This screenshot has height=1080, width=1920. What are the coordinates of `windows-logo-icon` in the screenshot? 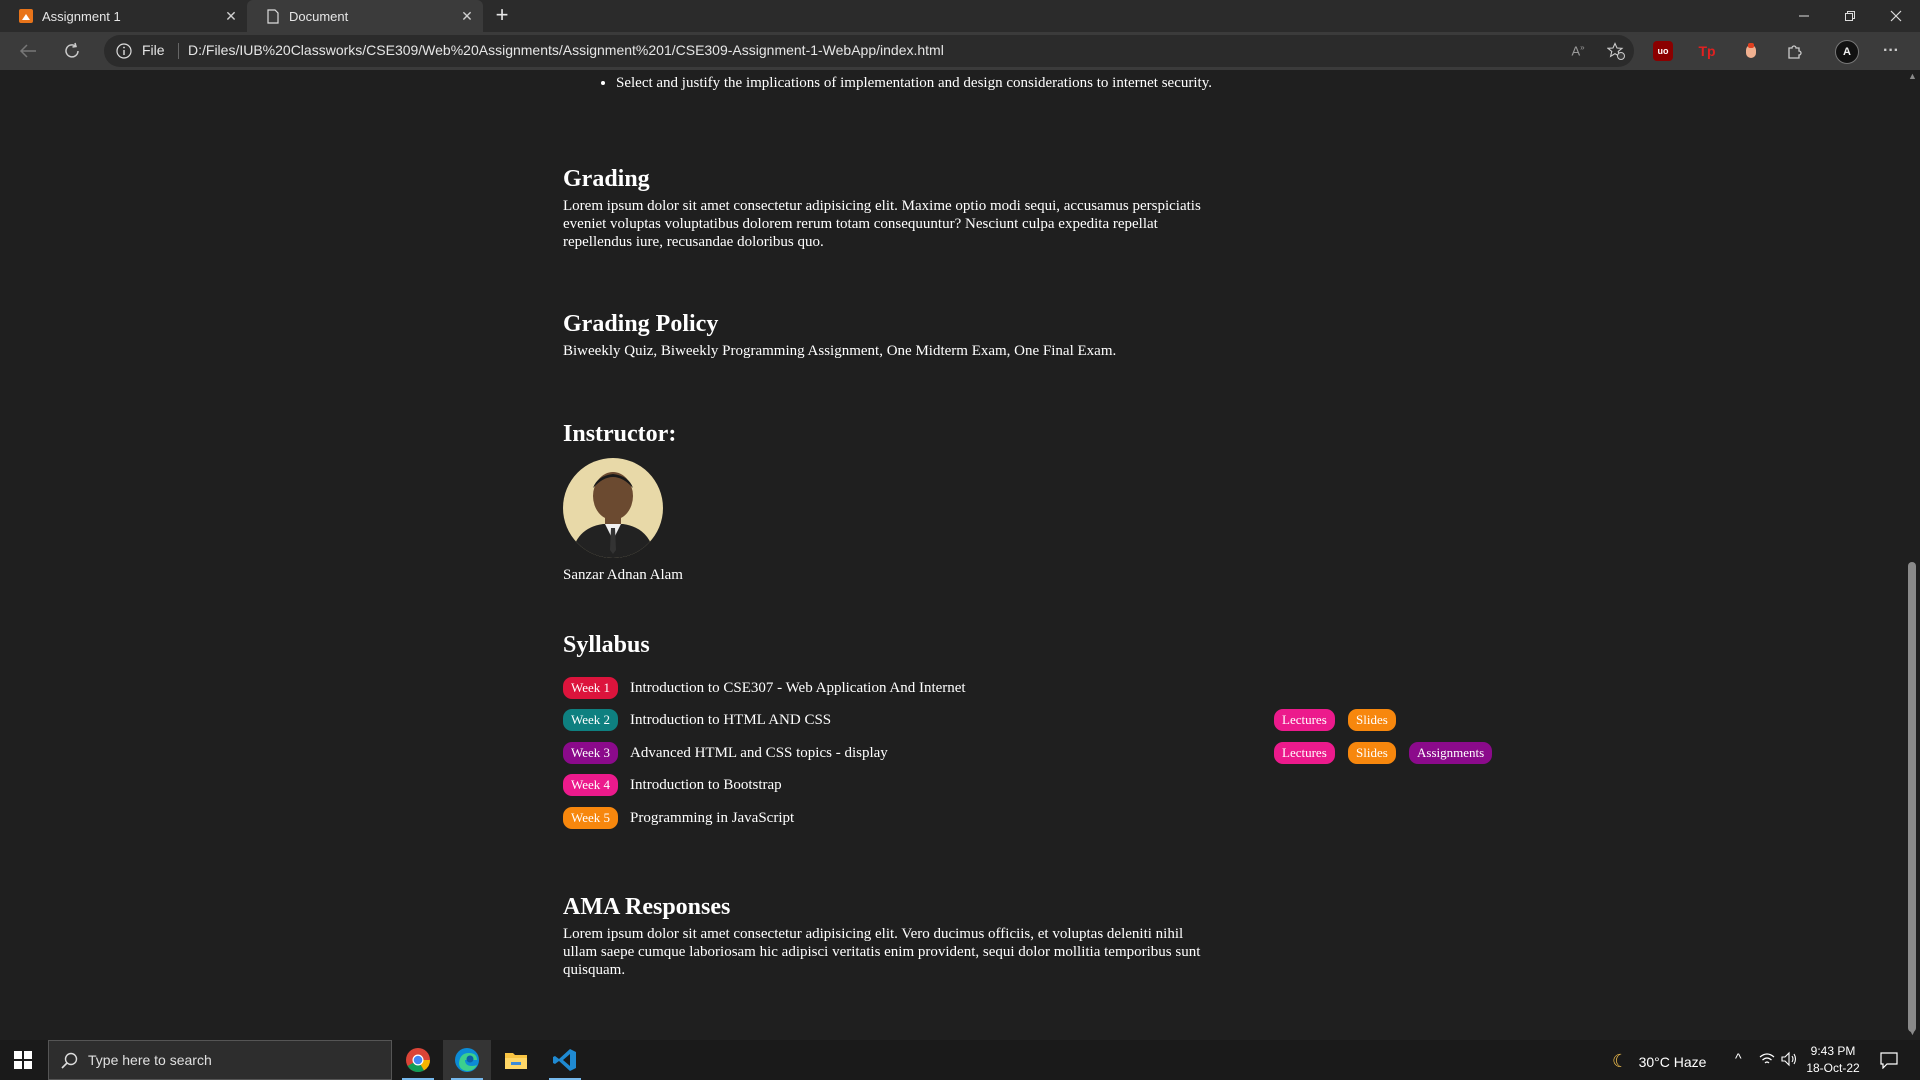 It's located at (23, 1060).